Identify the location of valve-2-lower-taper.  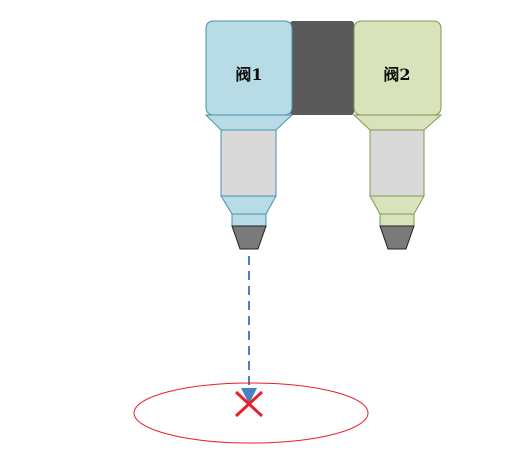
(397, 205).